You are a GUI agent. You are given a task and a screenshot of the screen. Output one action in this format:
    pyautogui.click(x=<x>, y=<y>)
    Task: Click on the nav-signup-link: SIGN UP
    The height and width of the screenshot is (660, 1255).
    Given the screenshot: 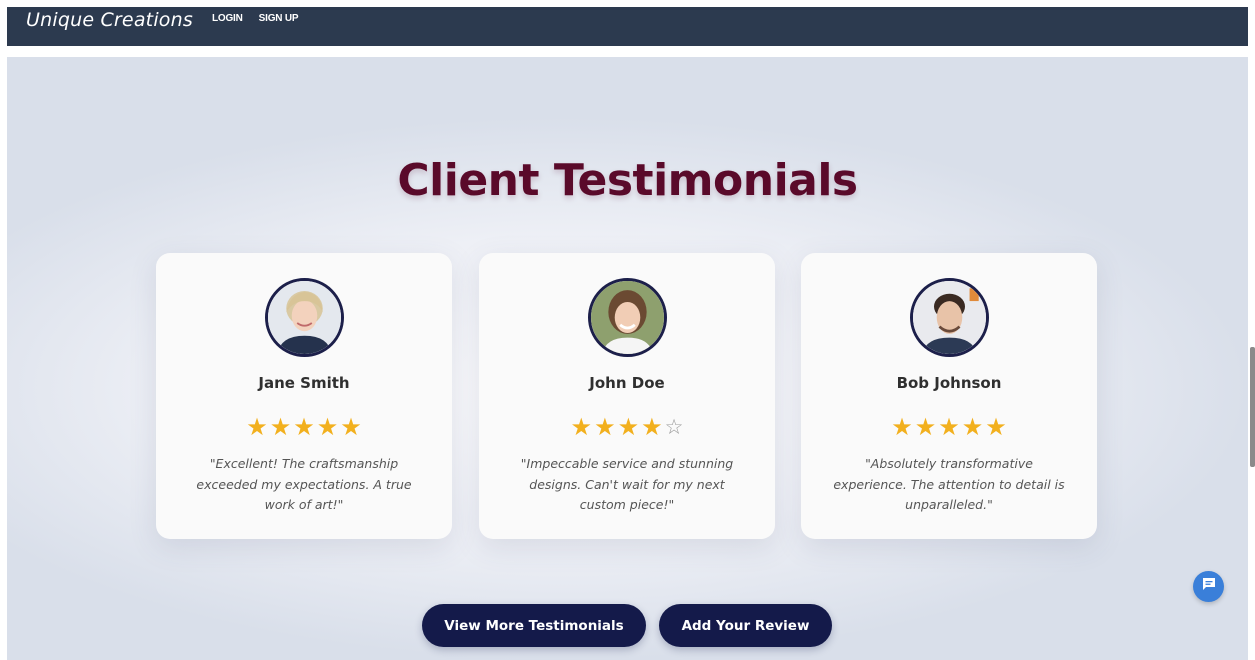 What is the action you would take?
    pyautogui.click(x=279, y=19)
    